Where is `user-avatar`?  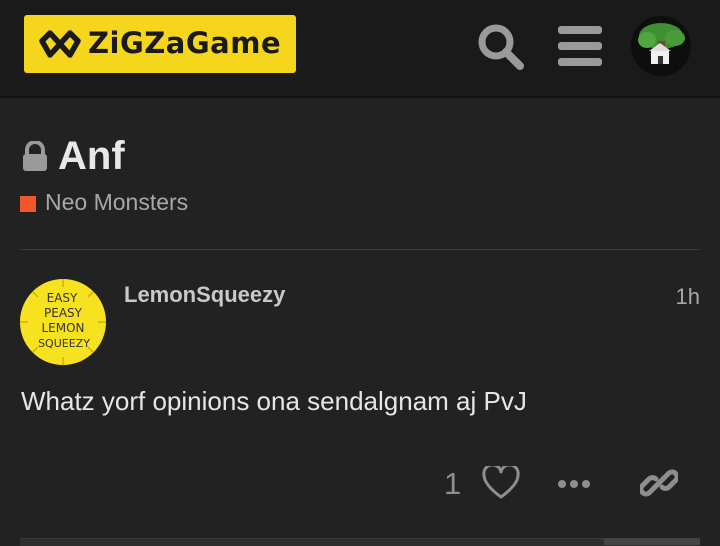 user-avatar is located at coordinates (661, 46).